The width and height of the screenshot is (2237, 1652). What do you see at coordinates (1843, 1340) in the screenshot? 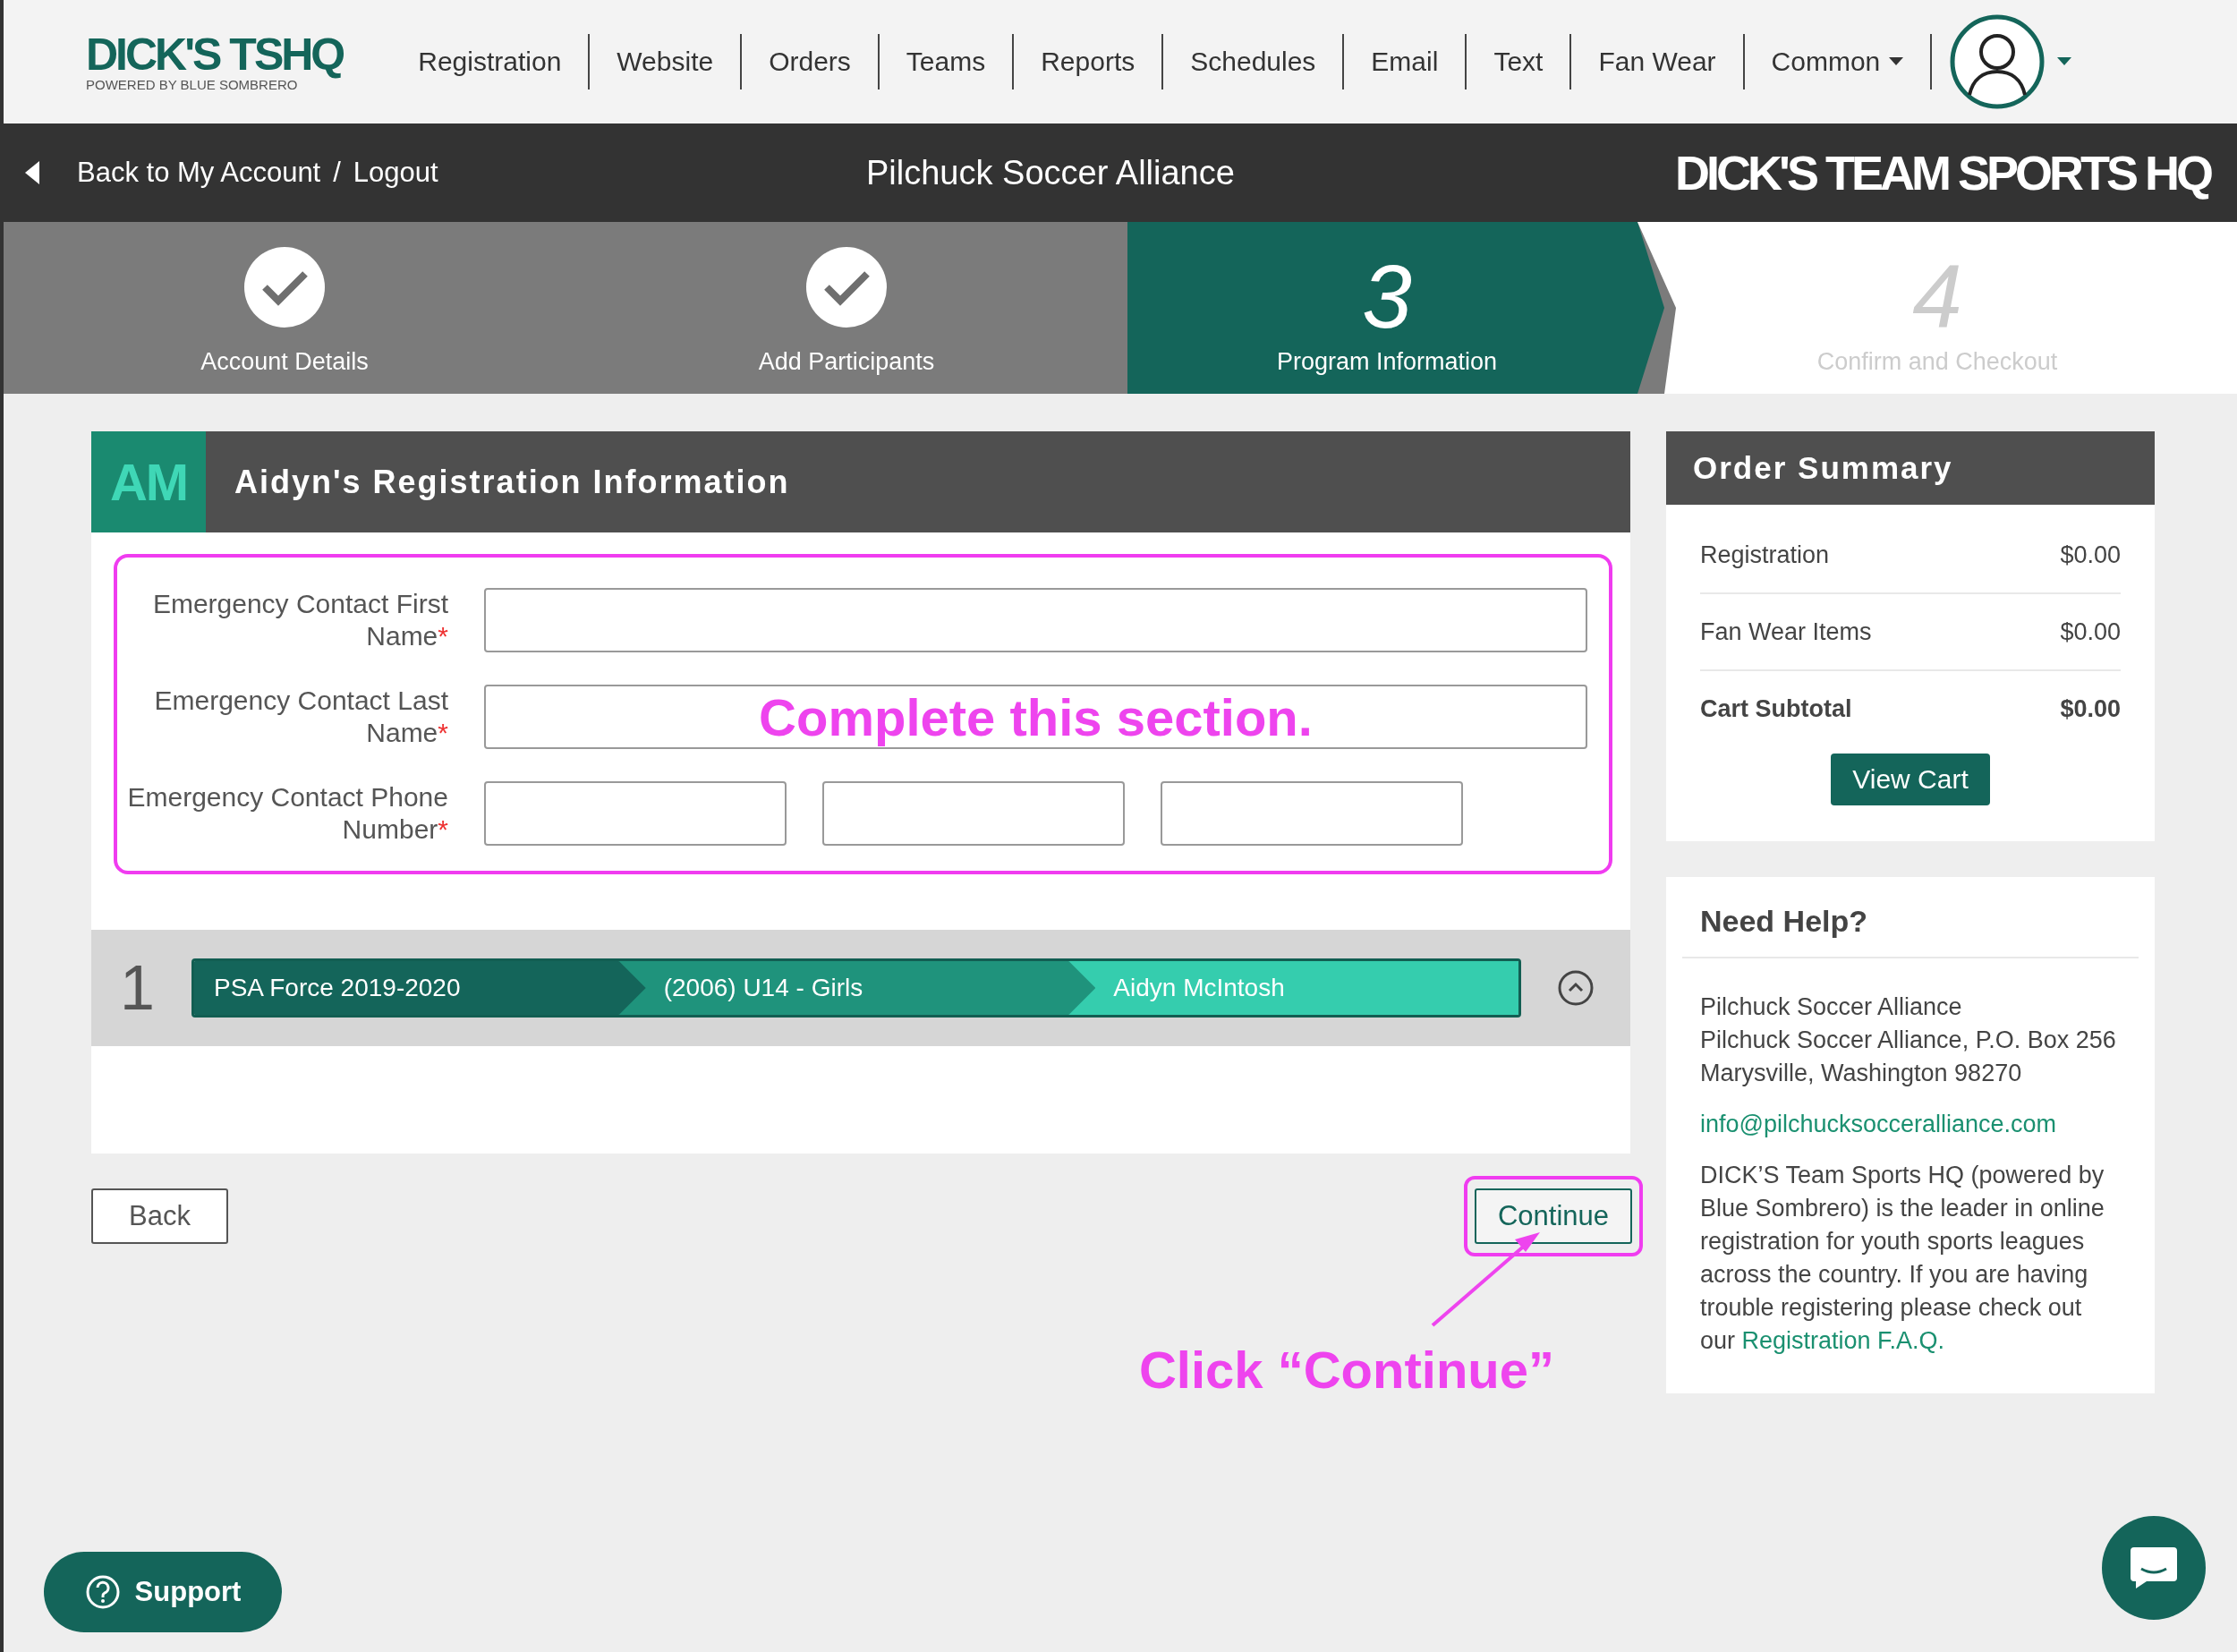
I see `faq-link: Registration F.A.Q.` at bounding box center [1843, 1340].